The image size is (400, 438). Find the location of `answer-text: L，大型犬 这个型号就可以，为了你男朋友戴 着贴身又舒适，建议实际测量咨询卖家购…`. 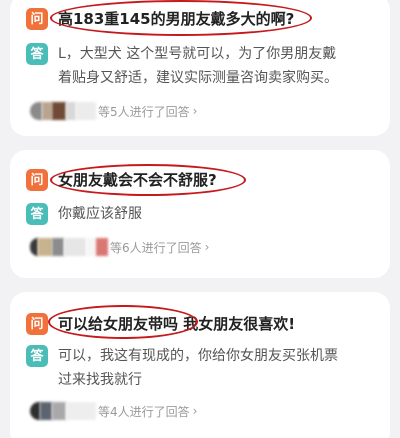

answer-text: L，大型犬 这个型号就可以，为了你男朋友戴 着贴身又舒适，建议实际测量咨询卖家购… is located at coordinates (198, 66).